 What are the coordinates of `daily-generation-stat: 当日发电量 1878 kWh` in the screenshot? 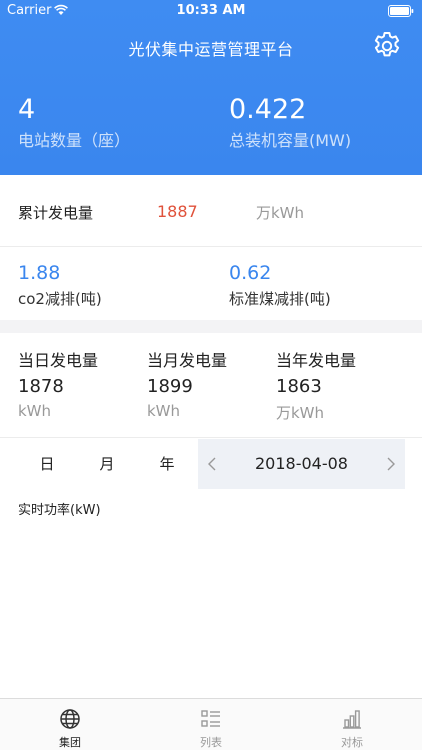 It's located at (58, 385).